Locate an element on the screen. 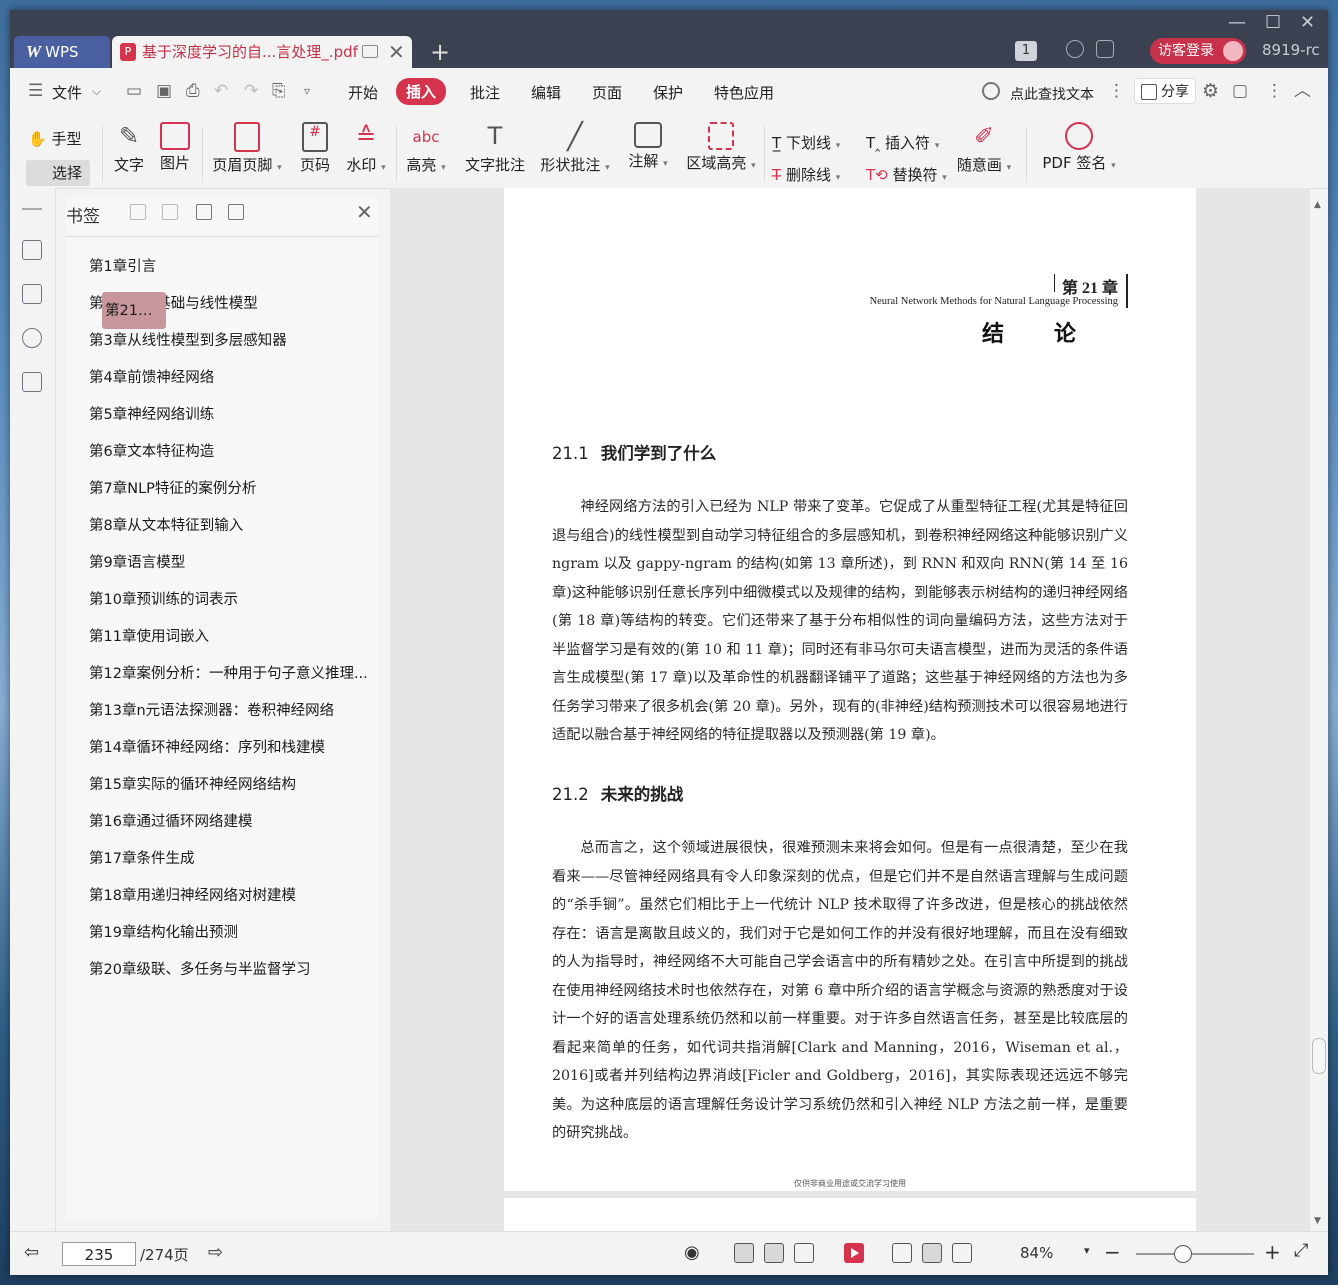  shape-annotation-button: ╱ 形状批注 ▾ is located at coordinates (575, 148).